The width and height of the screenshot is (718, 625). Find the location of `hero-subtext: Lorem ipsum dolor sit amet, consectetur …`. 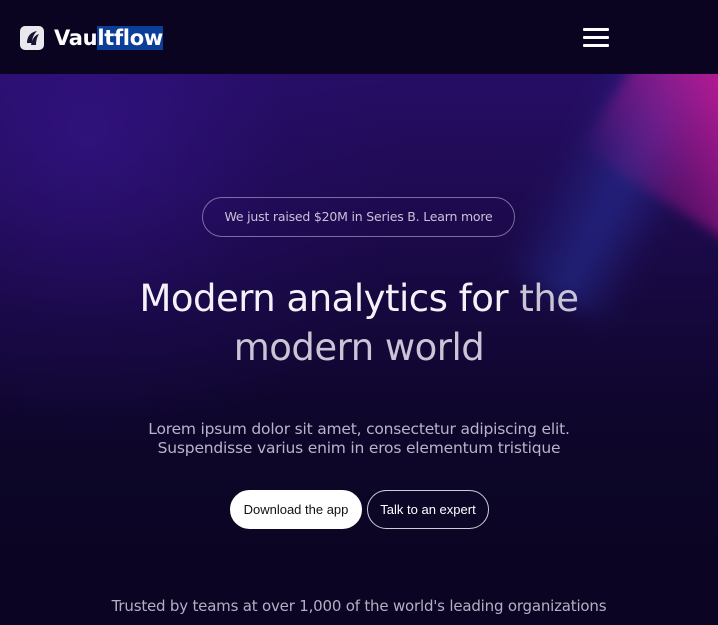

hero-subtext: Lorem ipsum dolor sit amet, consectetur … is located at coordinates (359, 439).